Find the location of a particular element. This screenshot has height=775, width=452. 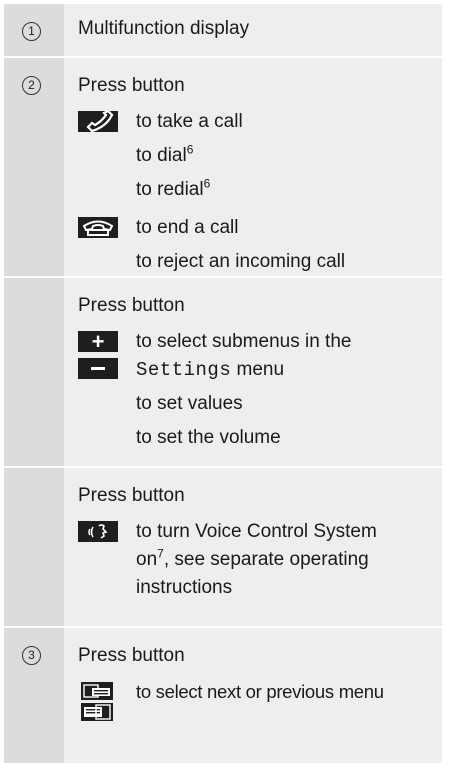

take-call-text: to take a call is located at coordinates (189, 121).